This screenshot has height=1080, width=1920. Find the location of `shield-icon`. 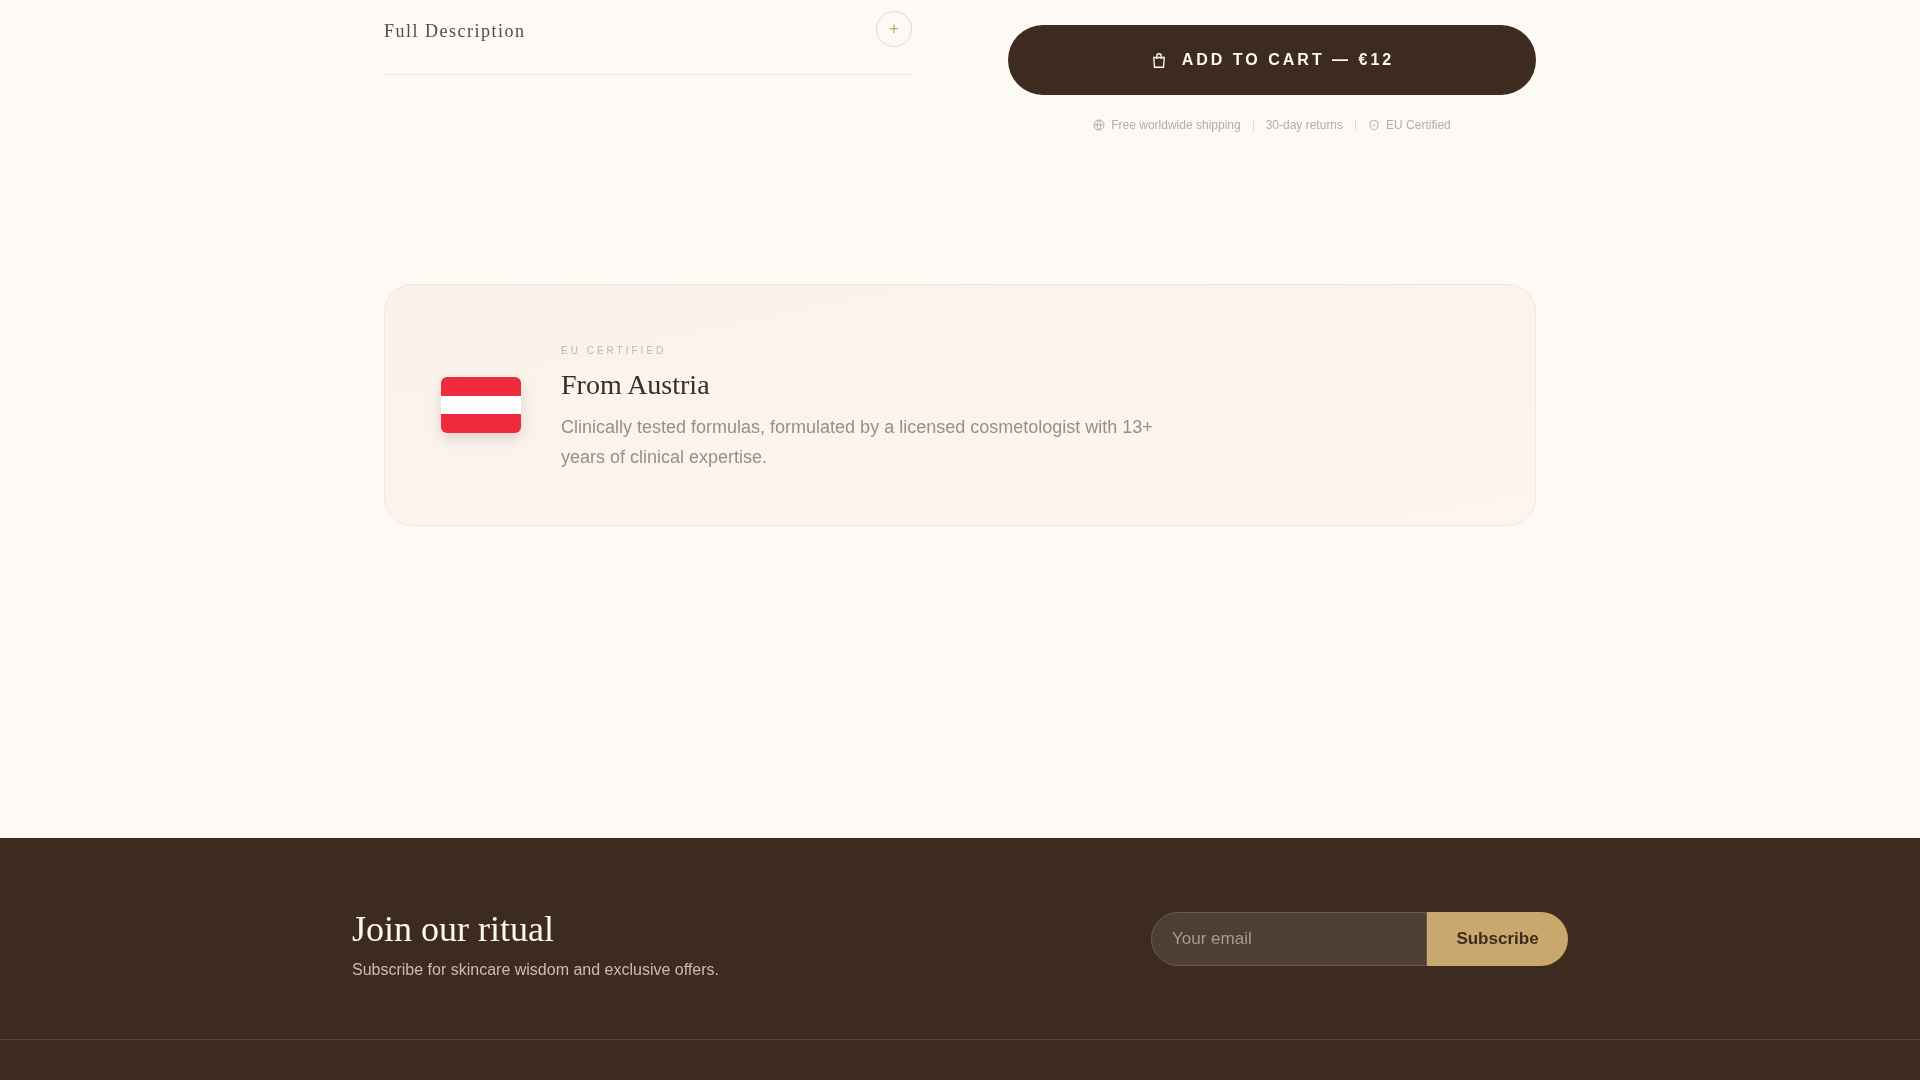

shield-icon is located at coordinates (1374, 125).